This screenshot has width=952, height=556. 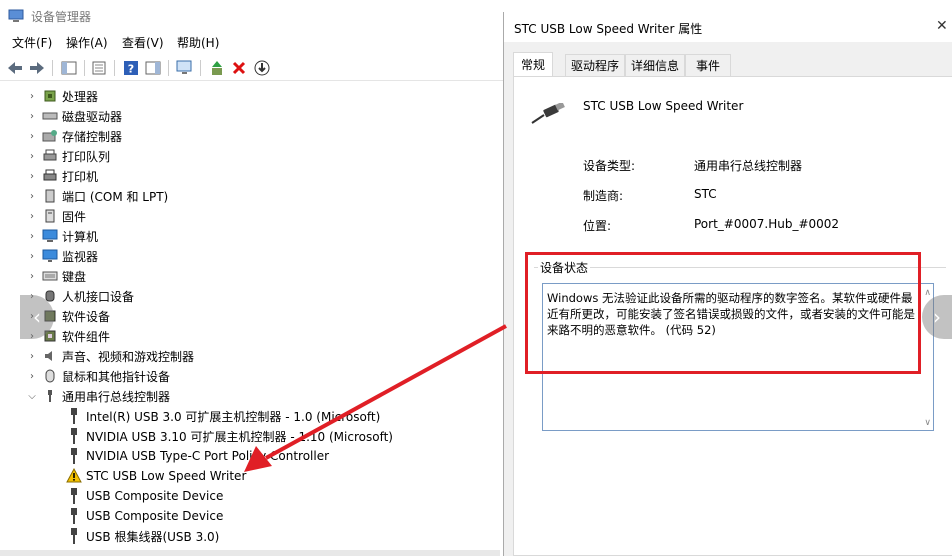 I want to click on tree-category-label: 声音、视频和游戏控制器, so click(x=128, y=356).